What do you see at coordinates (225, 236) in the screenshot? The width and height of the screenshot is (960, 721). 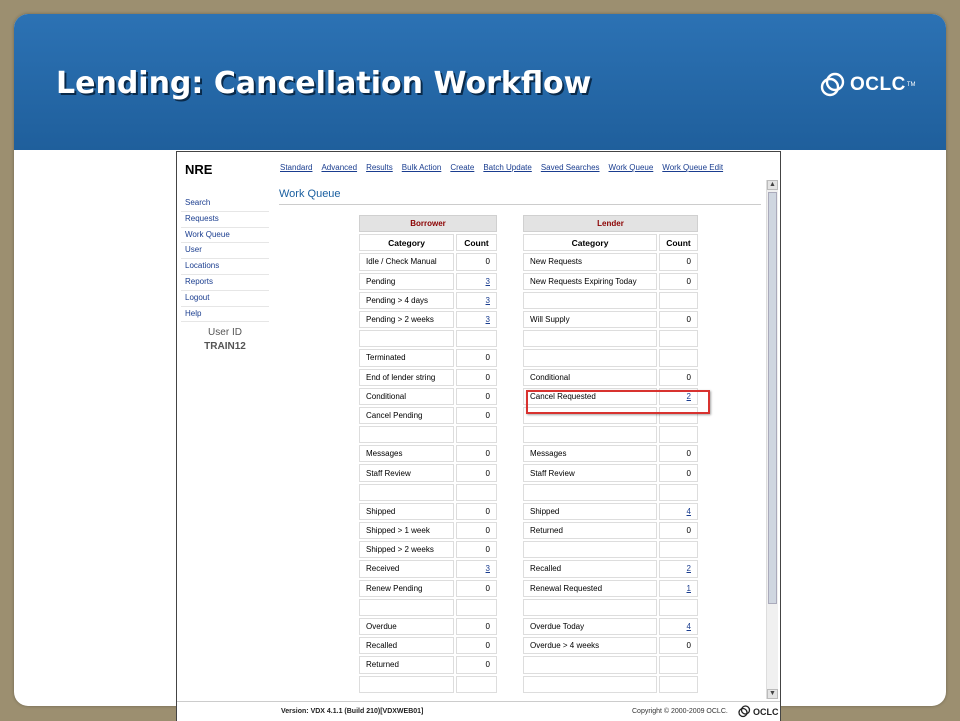 I see `sidebar-link: Work Queue` at bounding box center [225, 236].